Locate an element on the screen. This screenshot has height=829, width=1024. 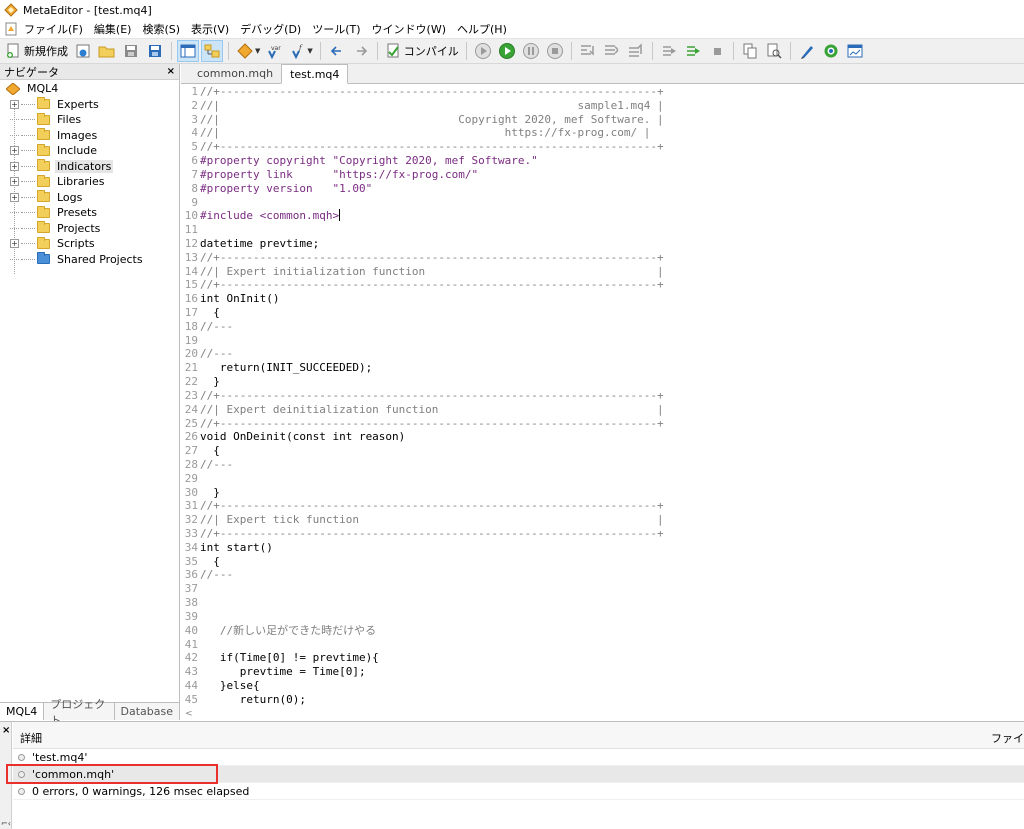
toolbox-grip-icon: ⌐‹ is located at coordinates (6, 823).